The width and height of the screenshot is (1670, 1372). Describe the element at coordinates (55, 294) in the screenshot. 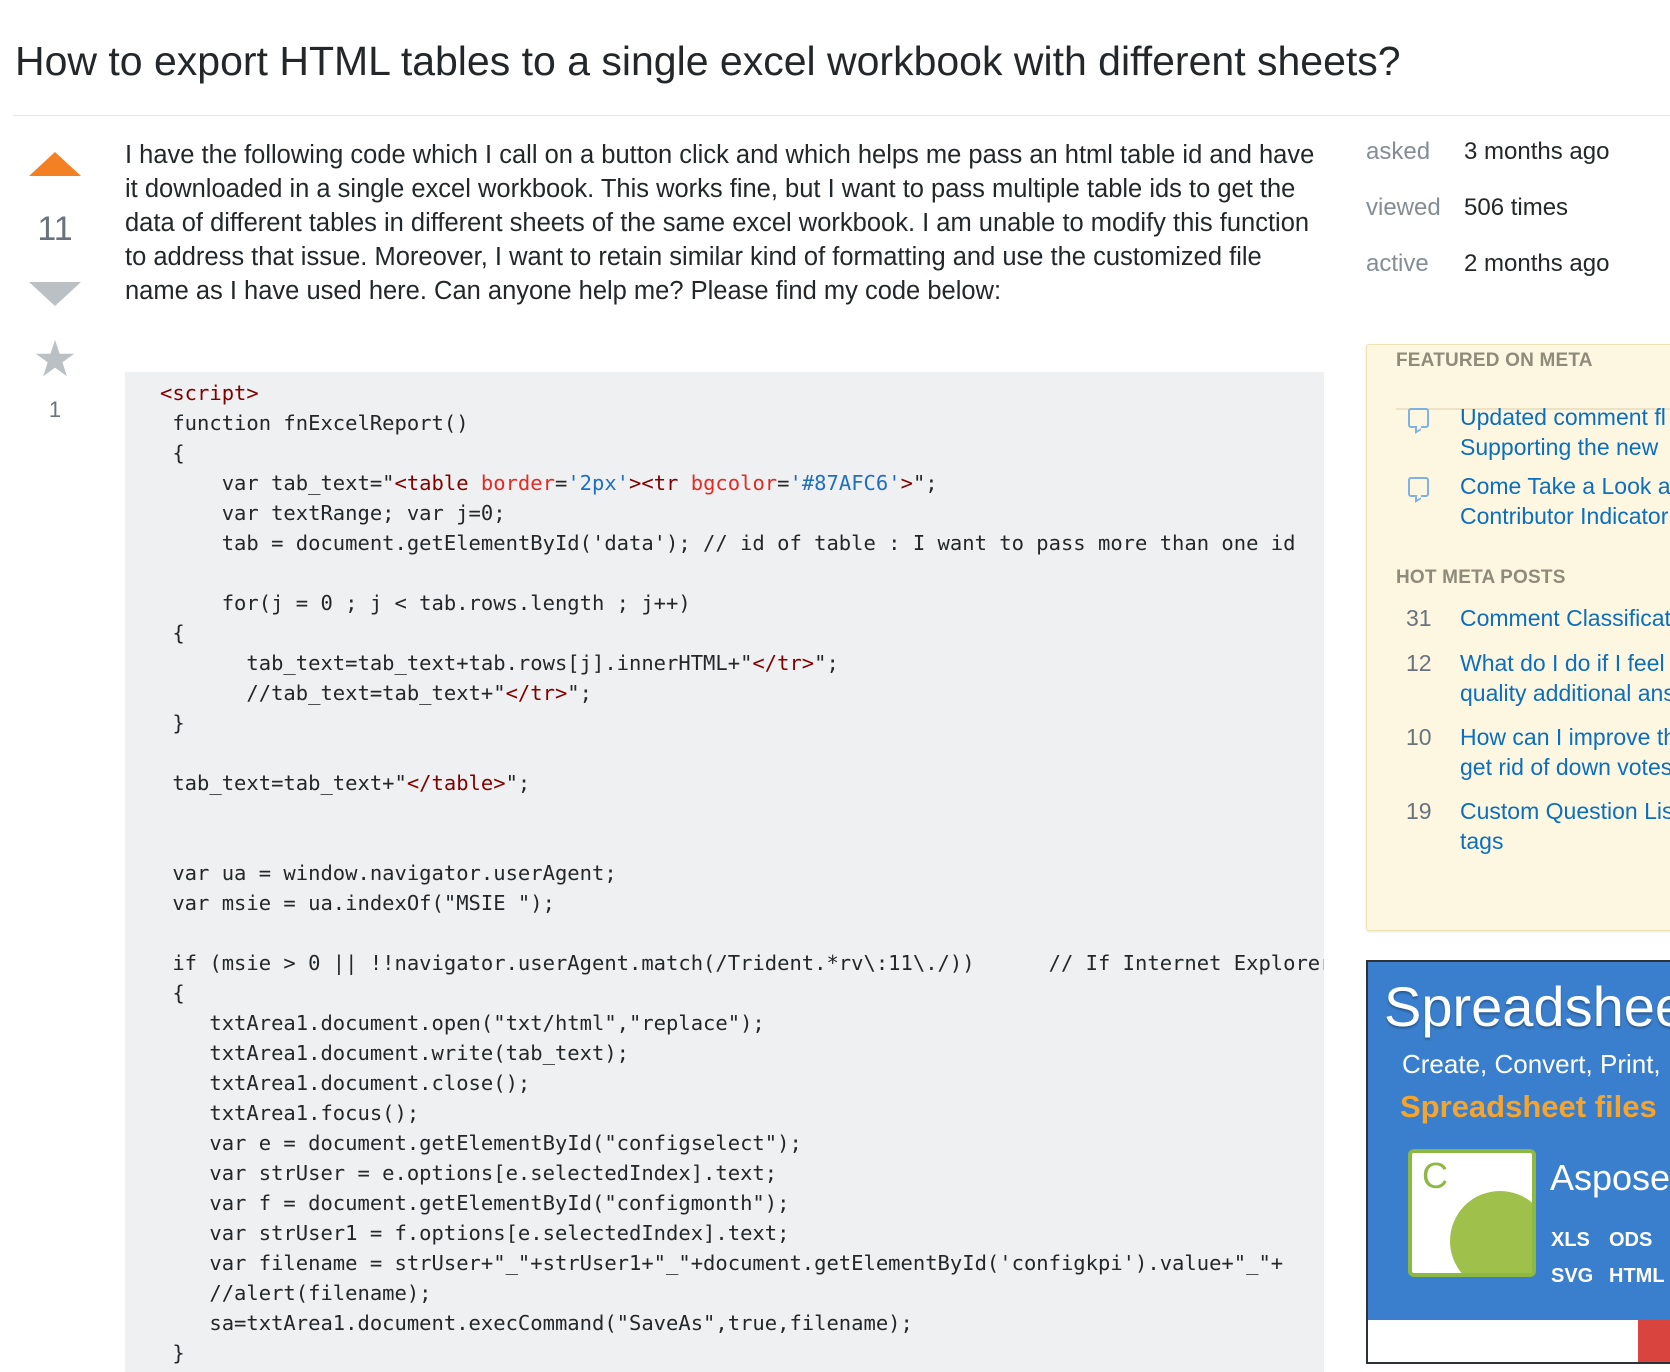

I see `downvote-arrow-icon` at that location.